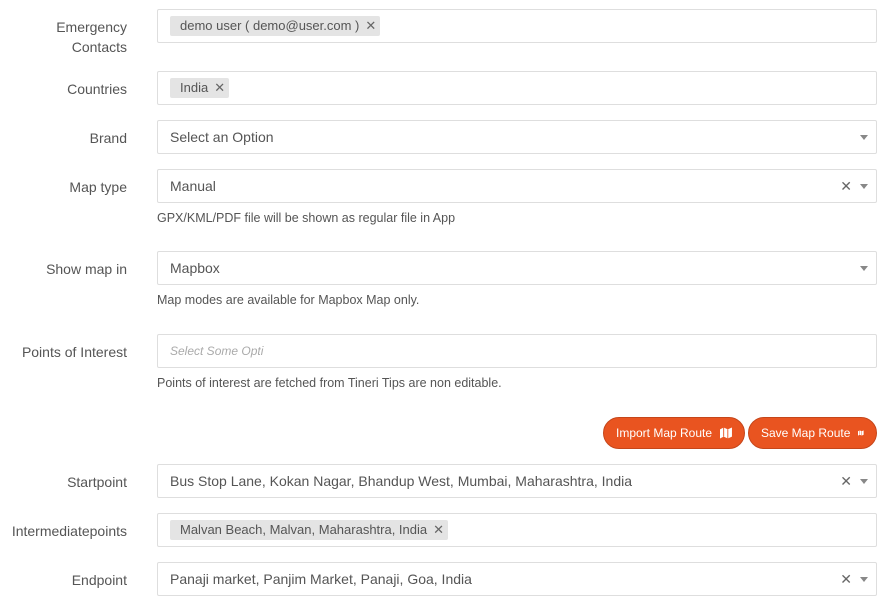  Describe the element at coordinates (97, 482) in the screenshot. I see `startpoint-label: Startpoint` at that location.